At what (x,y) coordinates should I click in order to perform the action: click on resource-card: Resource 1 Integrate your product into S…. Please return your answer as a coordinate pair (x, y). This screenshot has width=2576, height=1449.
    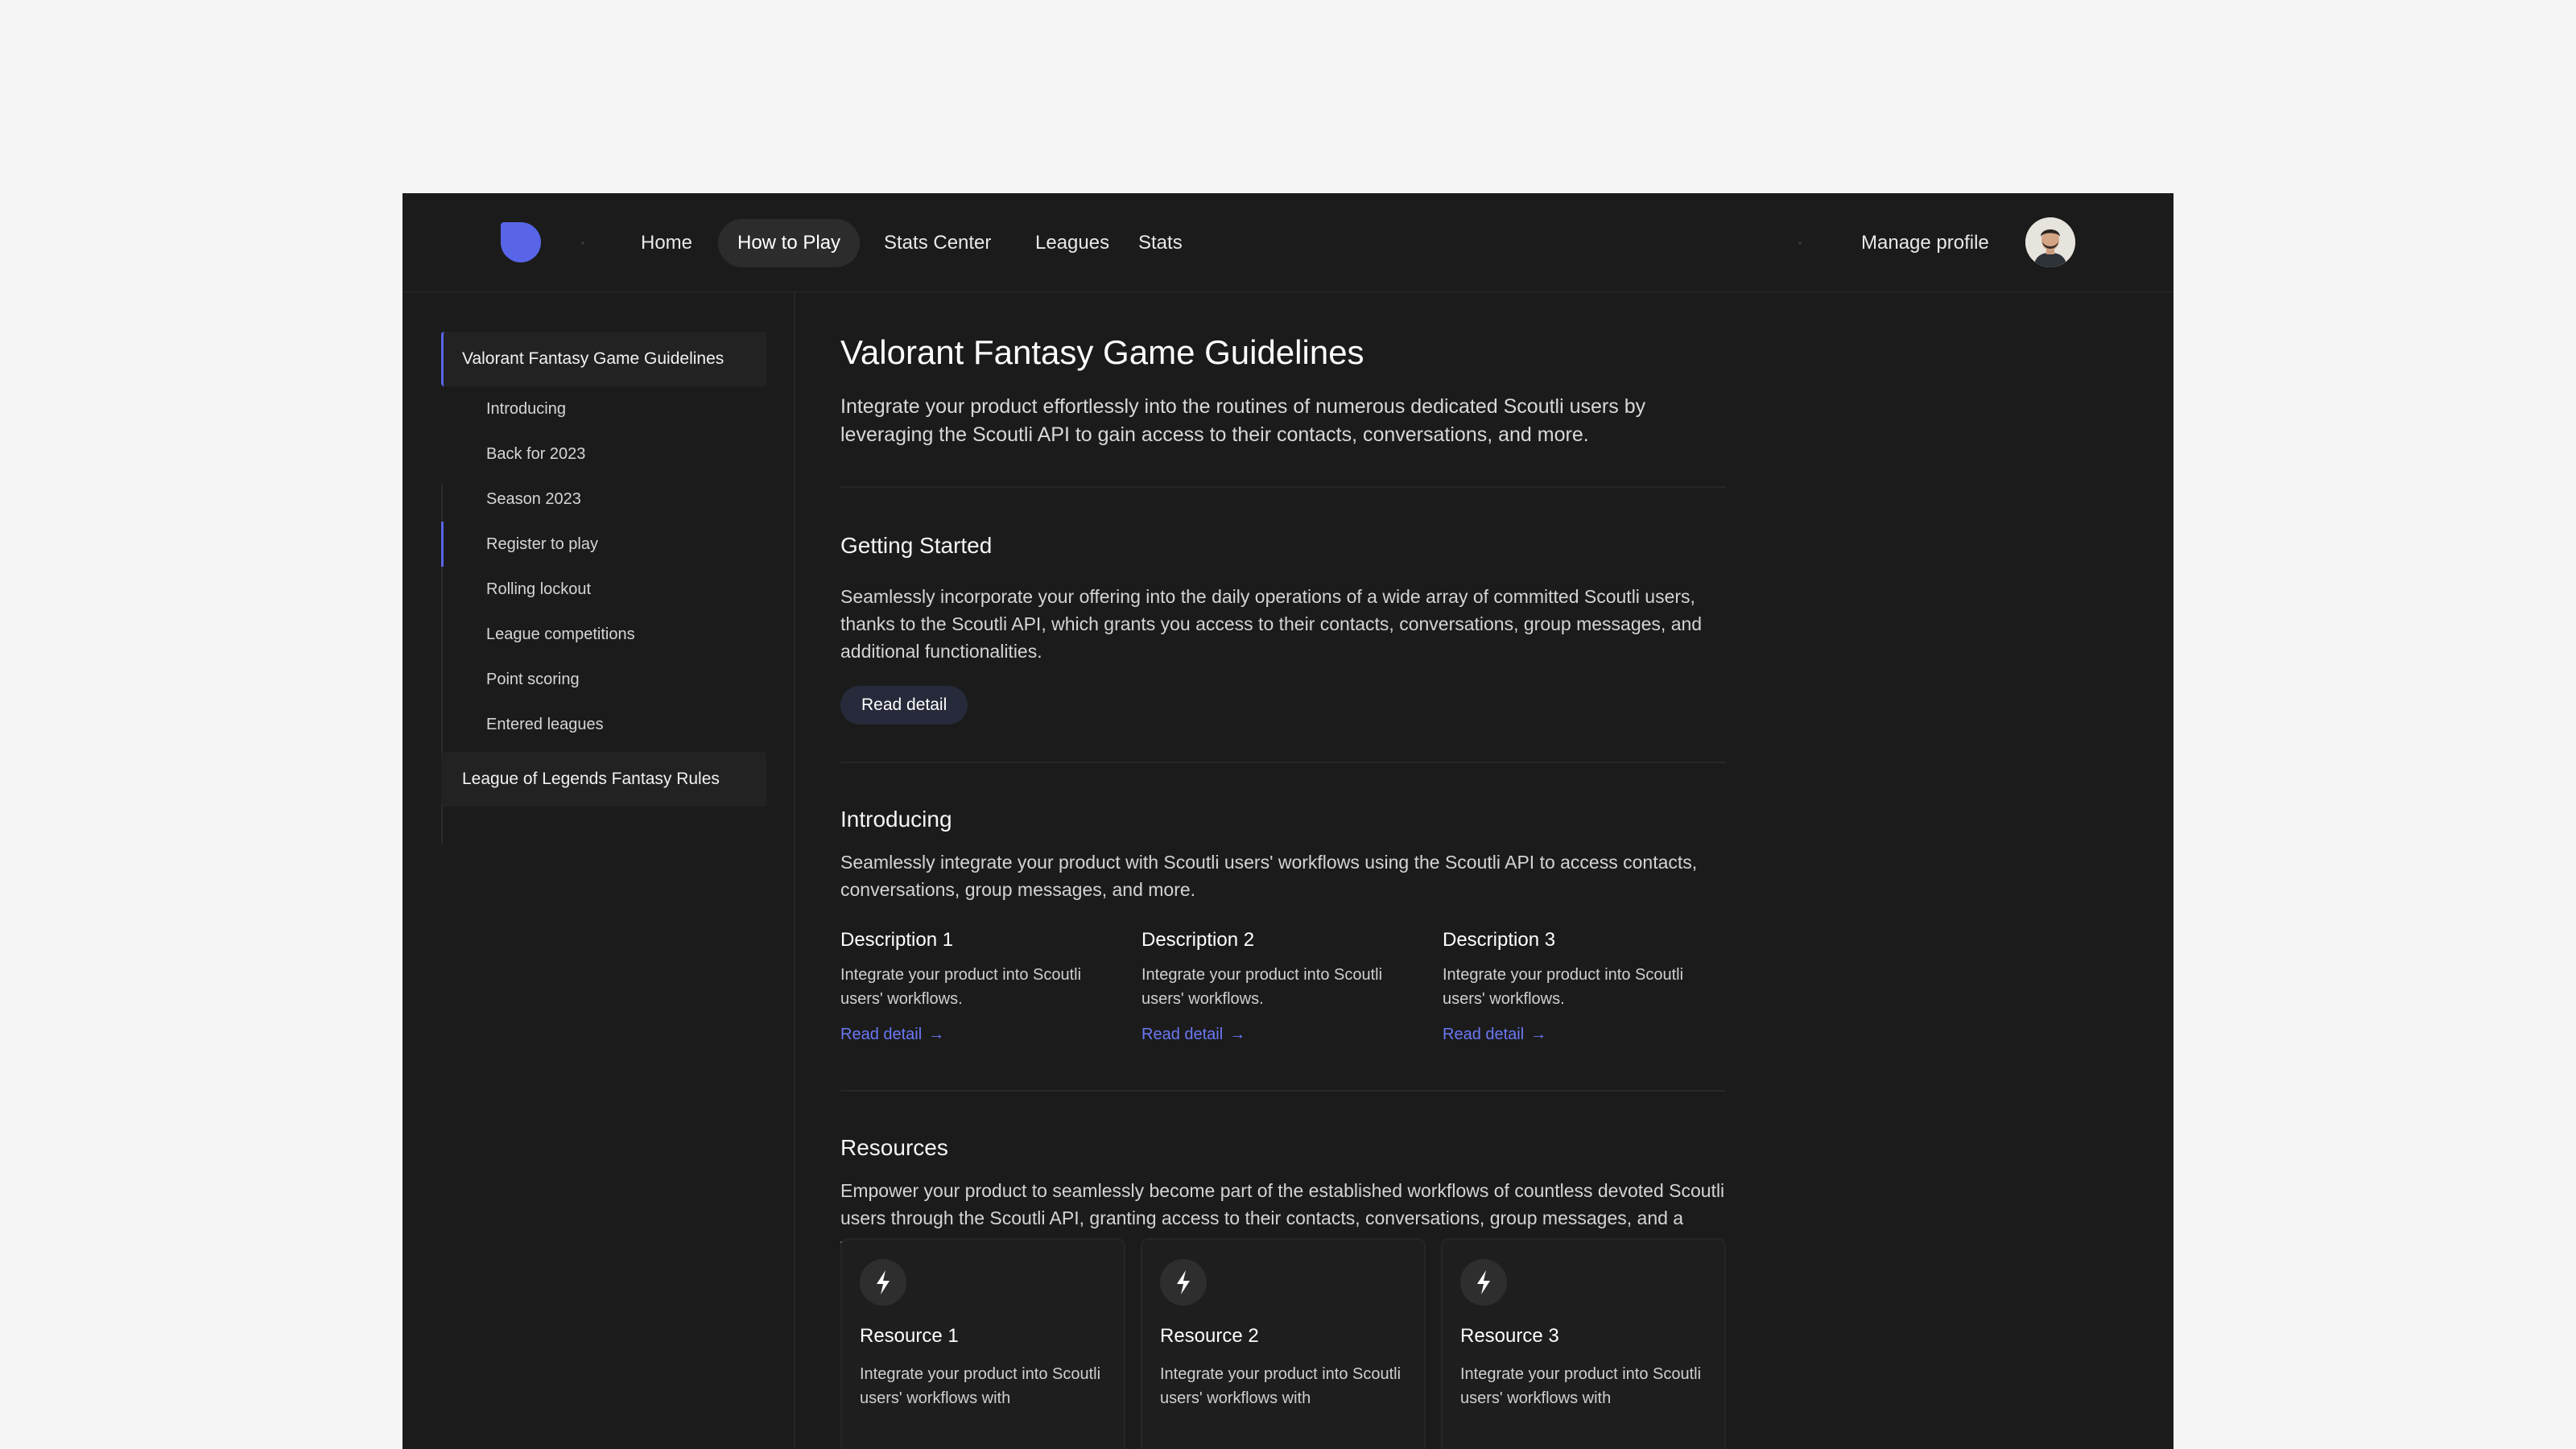
    Looking at the image, I should click on (982, 1343).